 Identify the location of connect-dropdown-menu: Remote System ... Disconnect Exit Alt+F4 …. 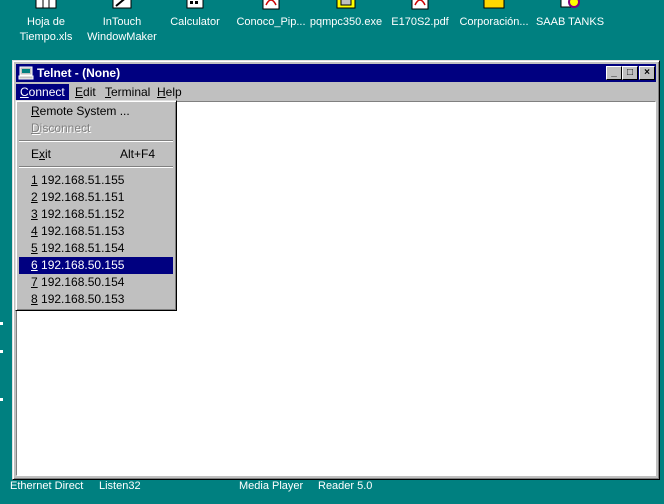
(96, 205).